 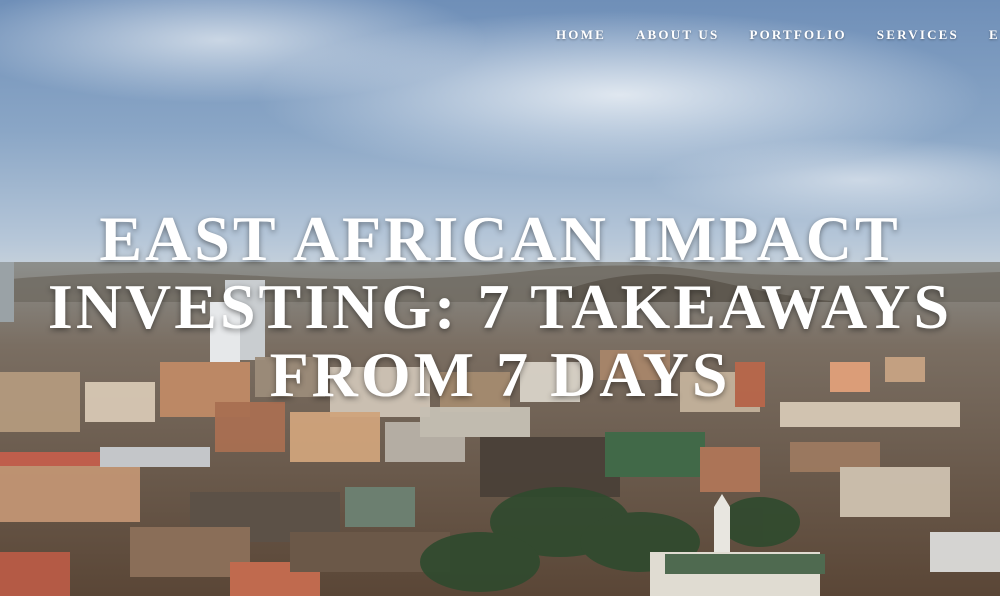 What do you see at coordinates (918, 35) in the screenshot?
I see `nav-item-services: SERVICES` at bounding box center [918, 35].